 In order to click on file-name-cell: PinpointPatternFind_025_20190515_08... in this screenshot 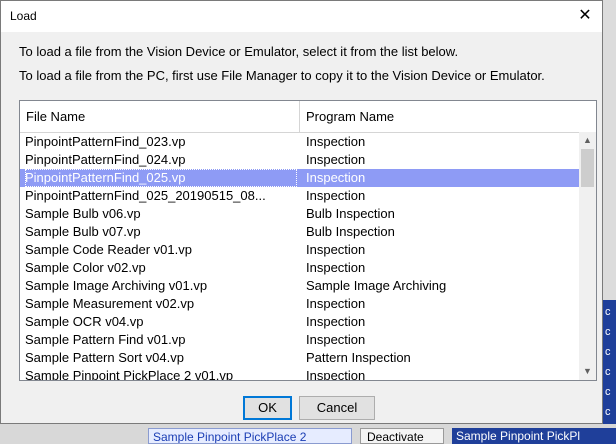, I will do `click(145, 195)`.